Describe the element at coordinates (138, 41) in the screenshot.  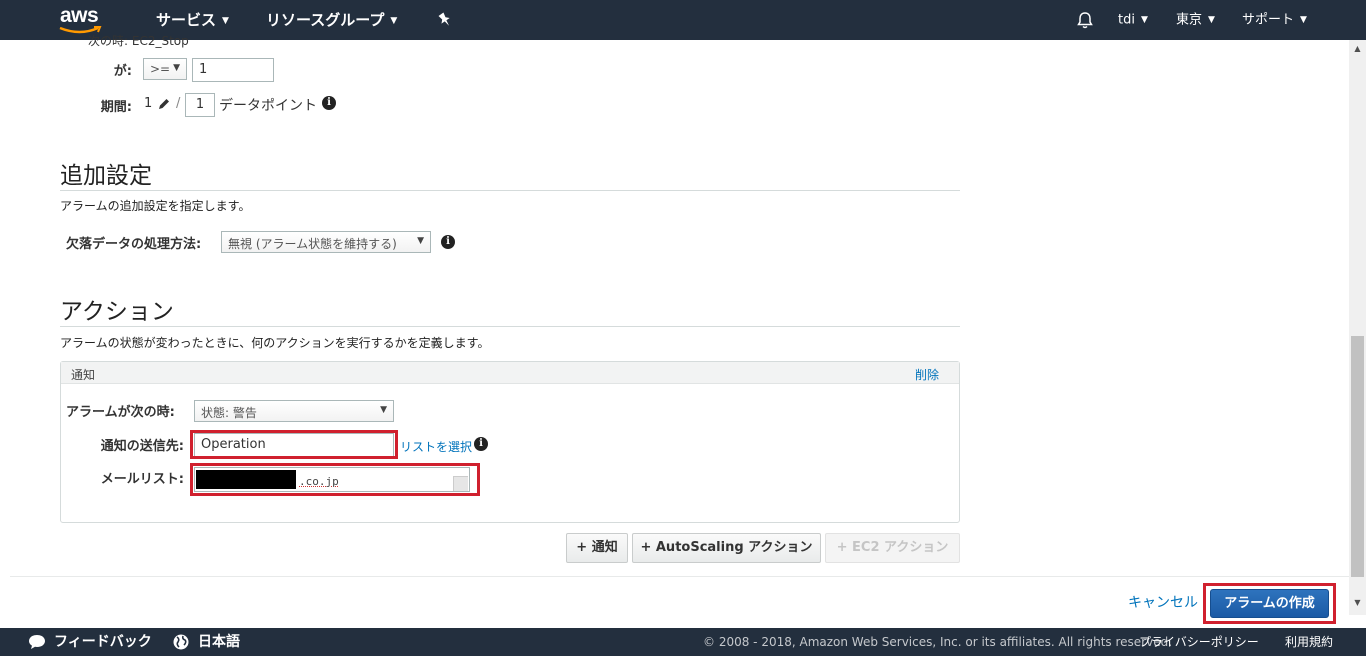
I see `metric-name-cut: 次の時: EC2_Stop` at that location.